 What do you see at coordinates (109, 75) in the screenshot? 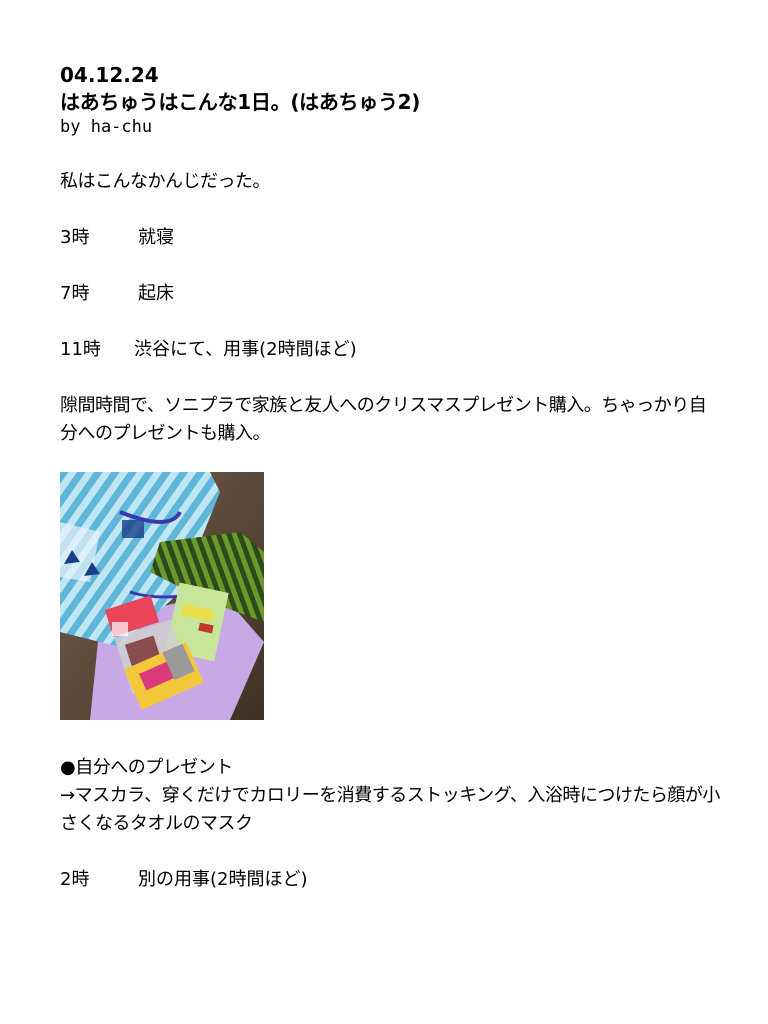
I see `entry-date: 04.12.24` at bounding box center [109, 75].